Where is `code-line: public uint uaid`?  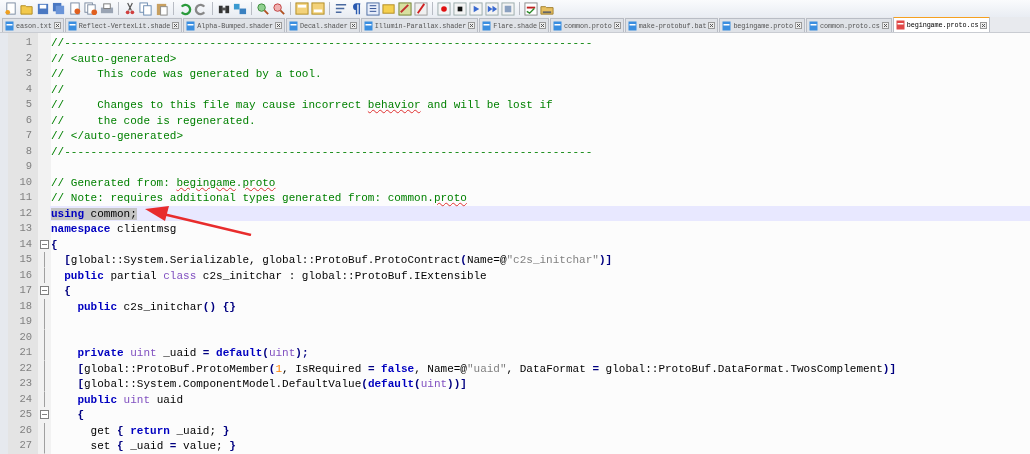 code-line: public uint uaid is located at coordinates (130, 399).